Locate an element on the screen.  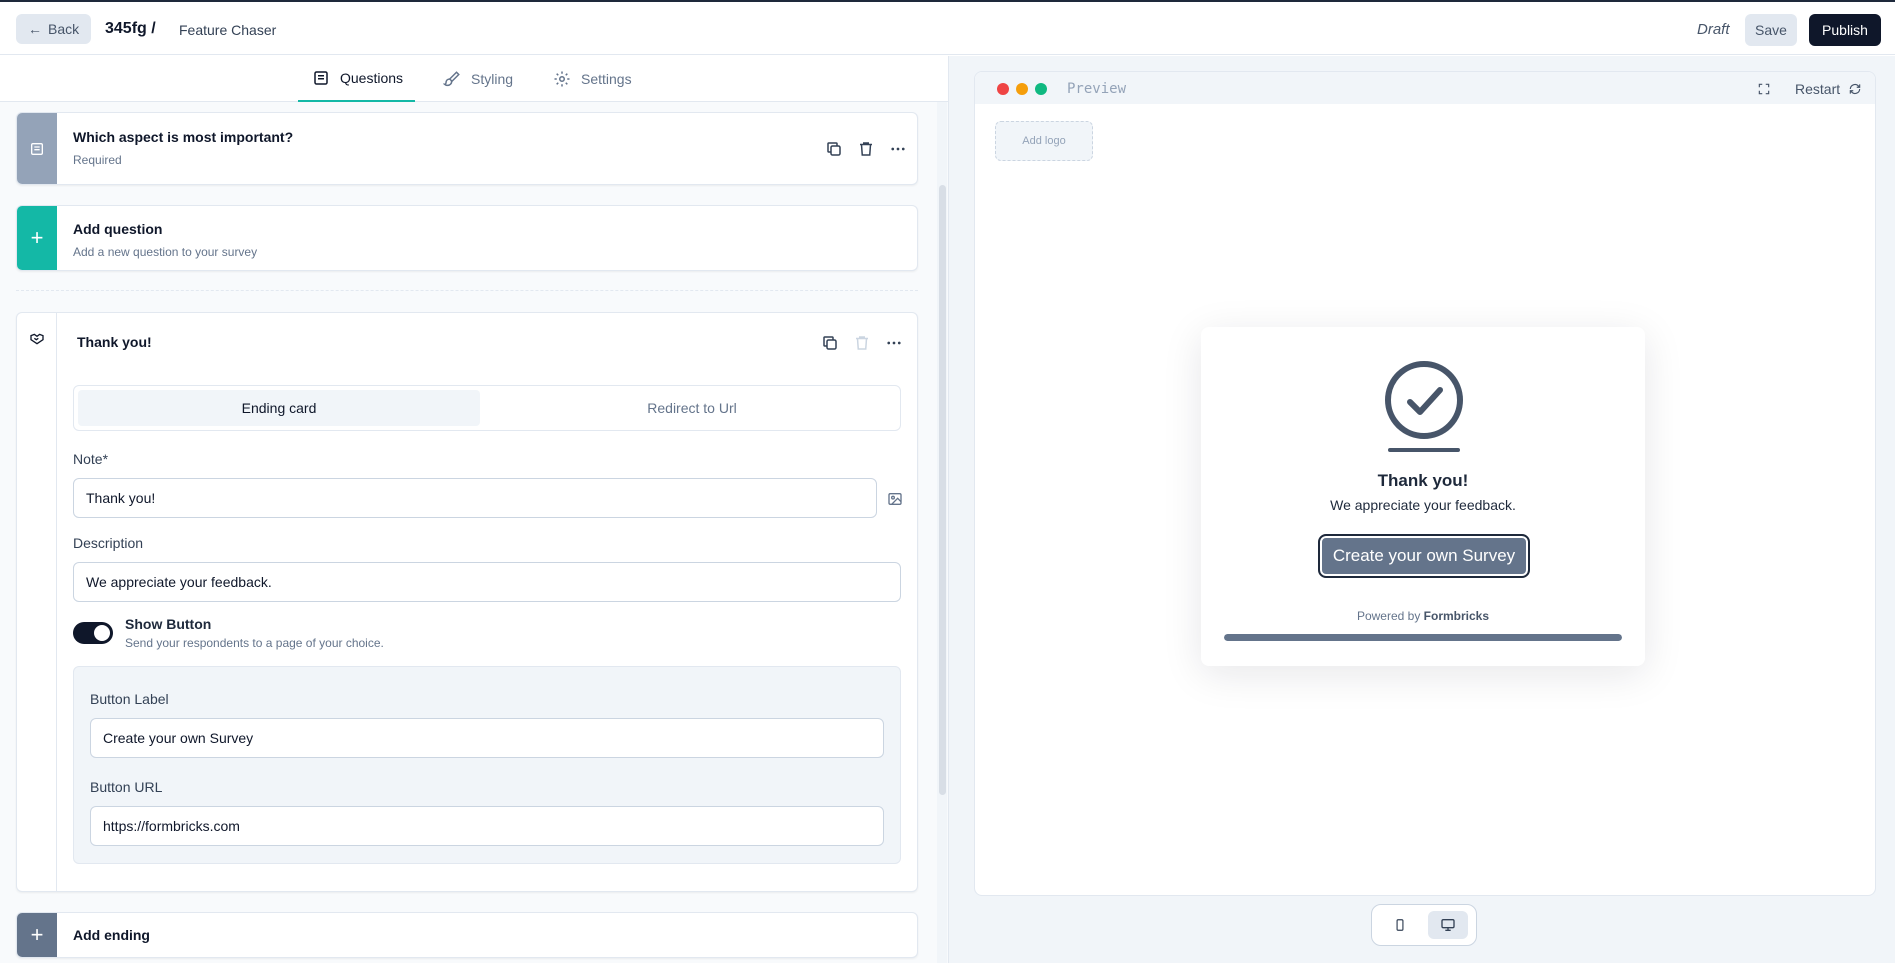
add-logo-button: Add logo is located at coordinates (1044, 141).